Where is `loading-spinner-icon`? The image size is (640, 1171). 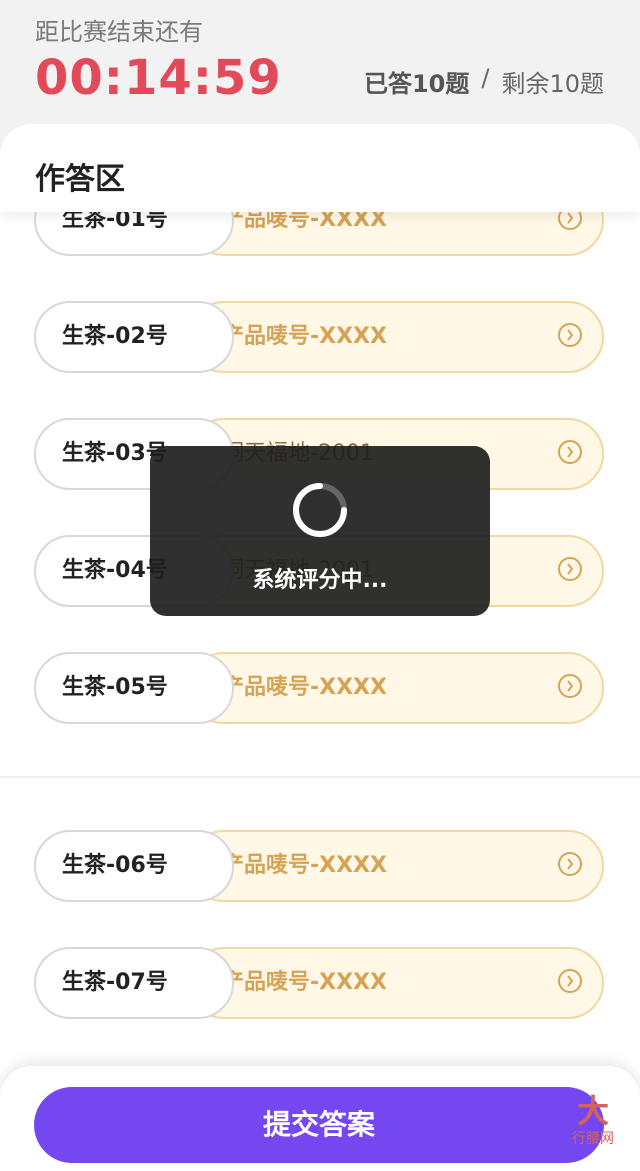 loading-spinner-icon is located at coordinates (320, 510).